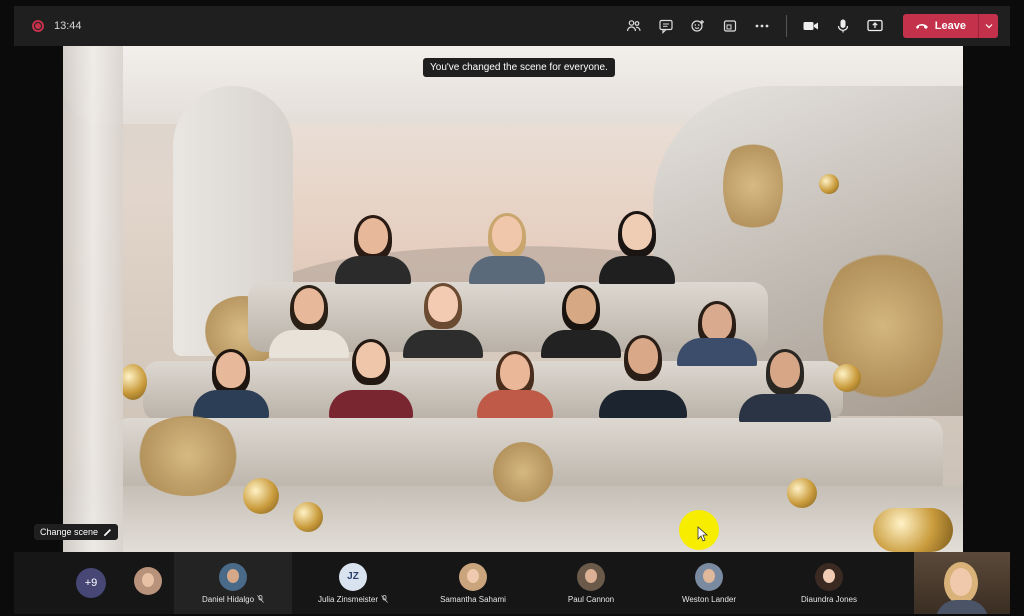 Image resolution: width=1024 pixels, height=616 pixels. I want to click on share-screen-icon, so click(875, 26).